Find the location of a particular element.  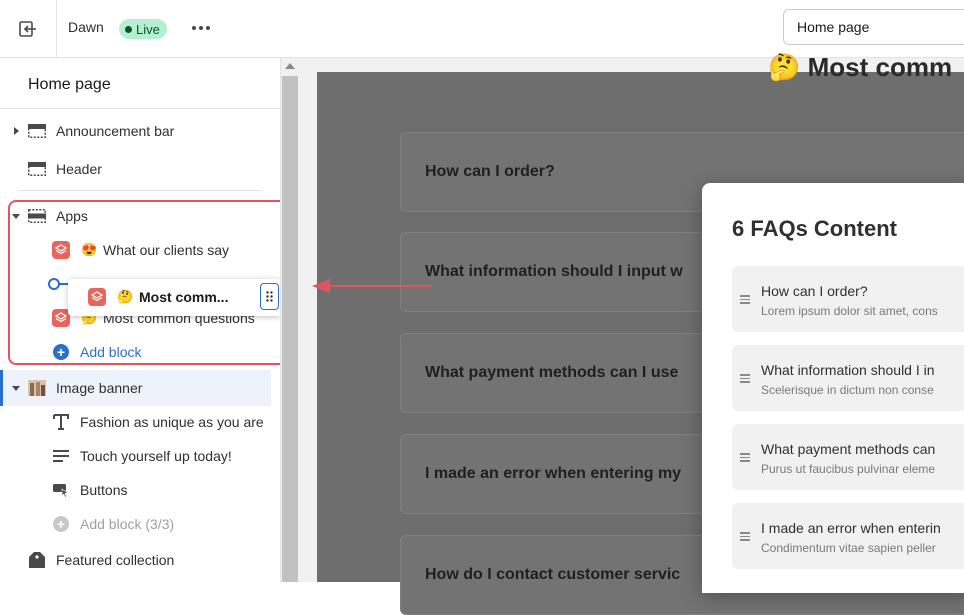

sidebar-item-announcement-bar: Announcement bar is located at coordinates (140, 131).